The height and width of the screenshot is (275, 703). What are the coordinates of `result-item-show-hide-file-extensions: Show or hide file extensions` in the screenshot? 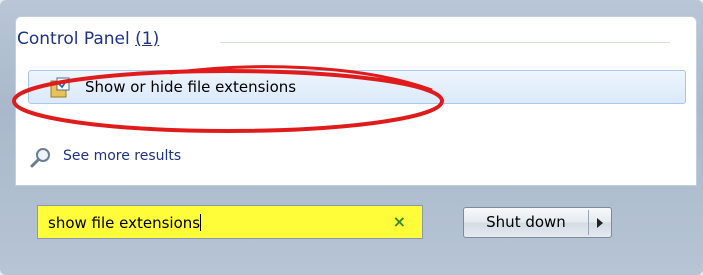 It's located at (357, 87).